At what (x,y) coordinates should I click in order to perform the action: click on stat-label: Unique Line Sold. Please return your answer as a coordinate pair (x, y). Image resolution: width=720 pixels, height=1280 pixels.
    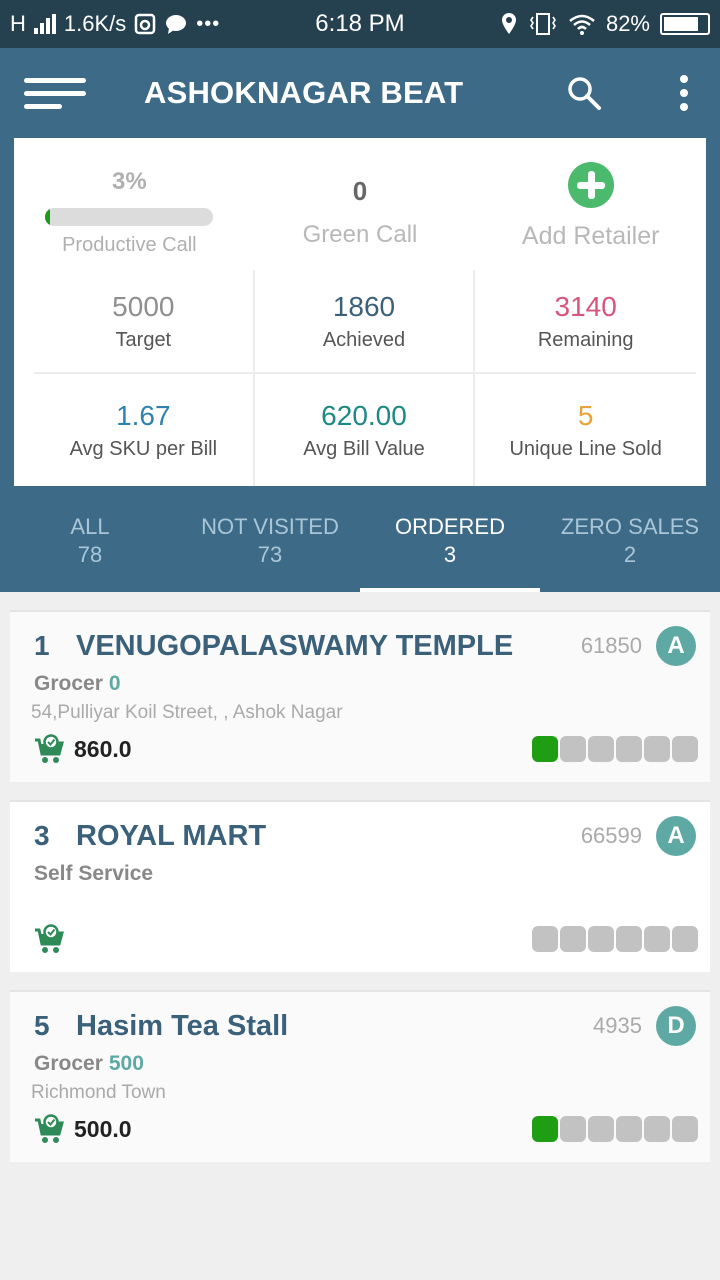
    Looking at the image, I should click on (585, 448).